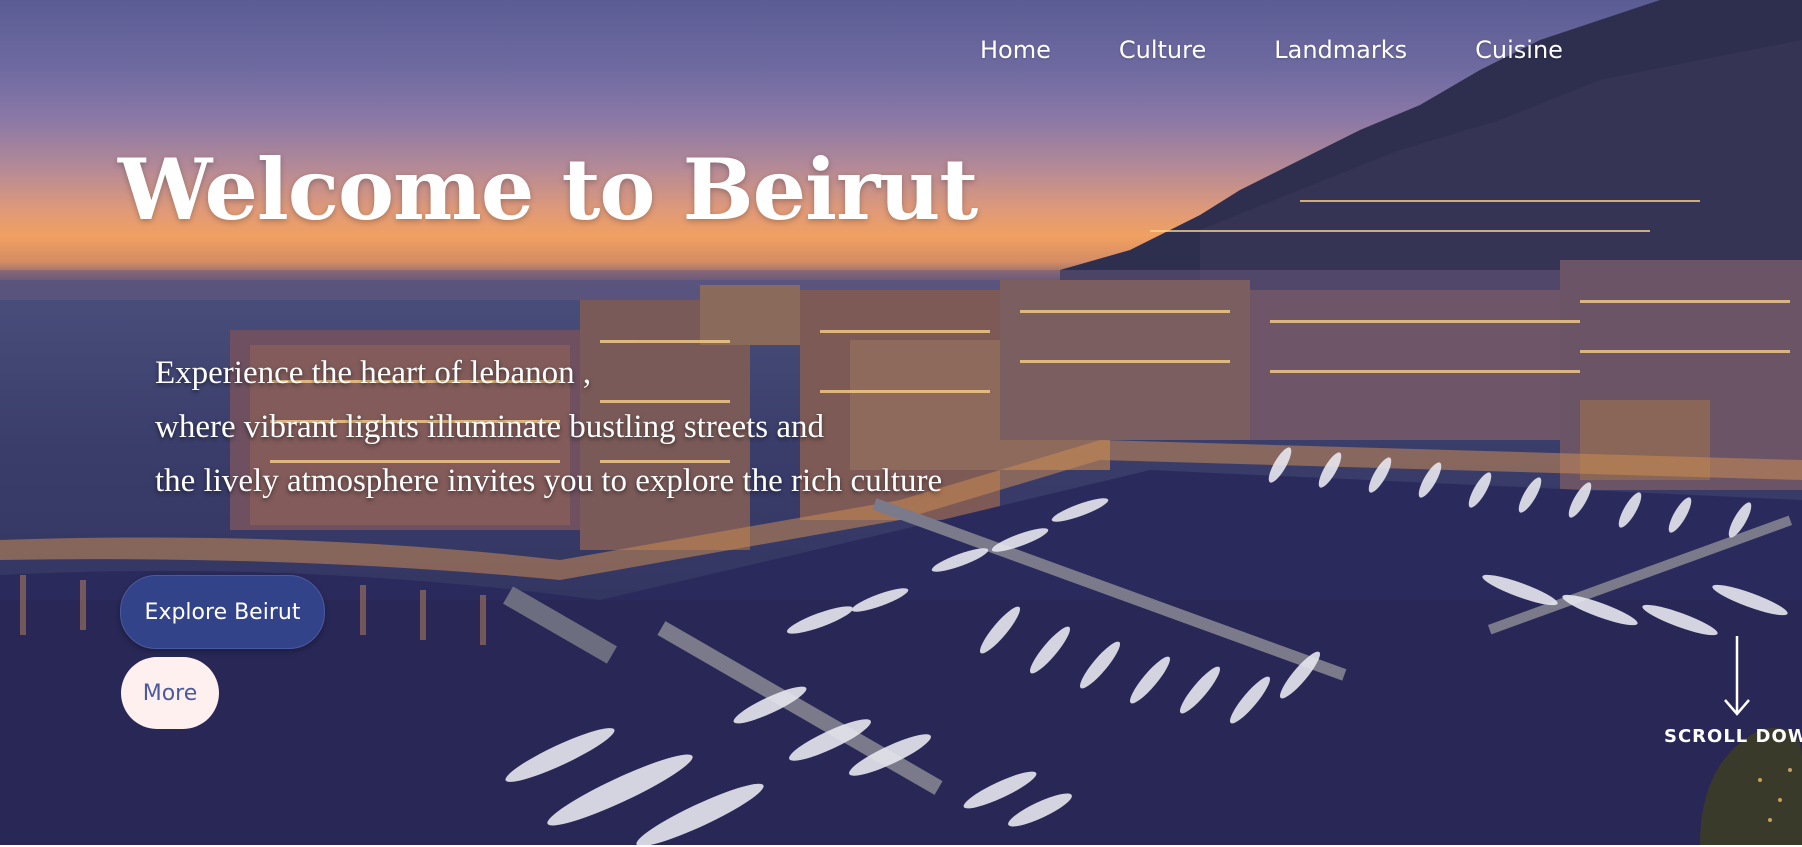  What do you see at coordinates (1737, 676) in the screenshot?
I see `arrow-down-icon` at bounding box center [1737, 676].